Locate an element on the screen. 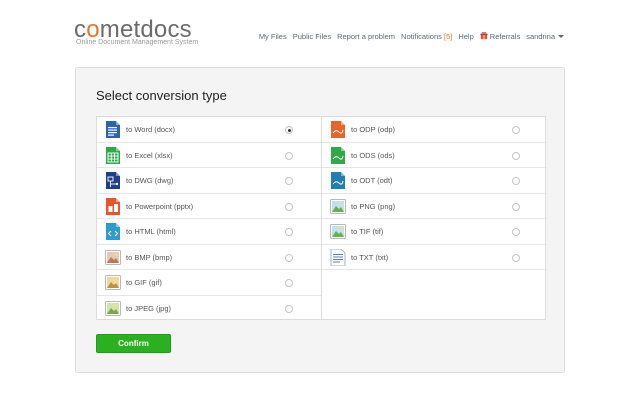  conversion-option: to JPEG (jpg) is located at coordinates (209, 309).